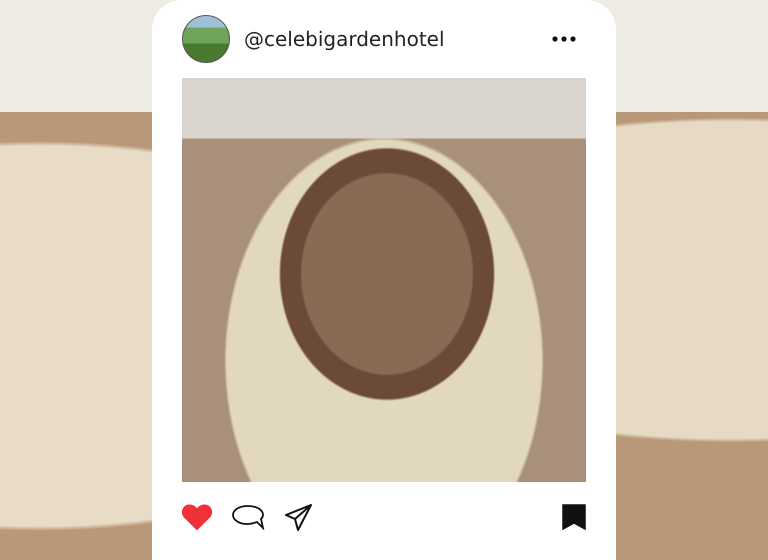 Image resolution: width=768 pixels, height=560 pixels. What do you see at coordinates (248, 517) in the screenshot?
I see `speech-bubble-icon` at bounding box center [248, 517].